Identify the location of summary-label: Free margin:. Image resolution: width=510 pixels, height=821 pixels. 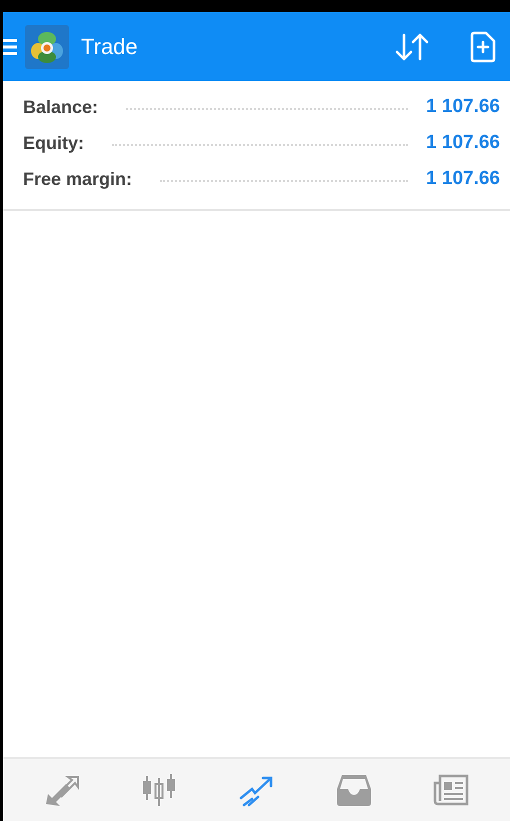
(77, 179).